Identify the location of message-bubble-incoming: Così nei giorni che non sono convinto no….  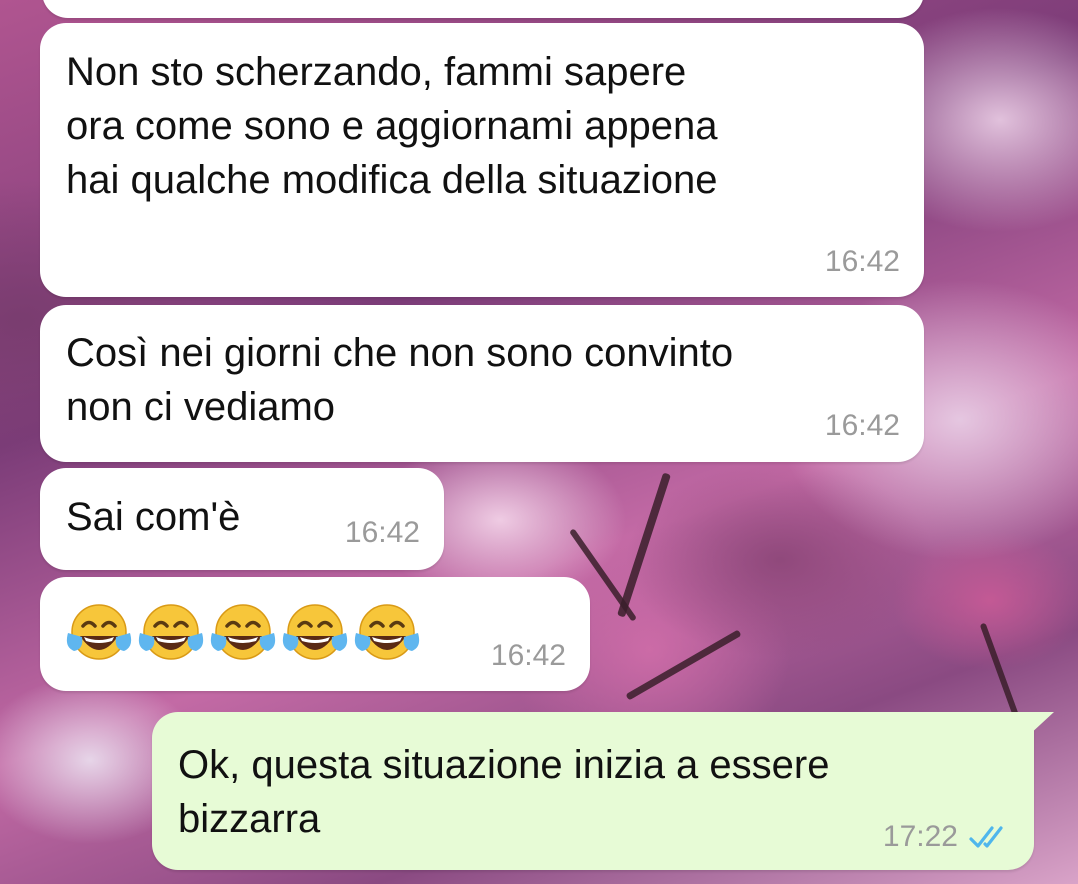
(482, 383).